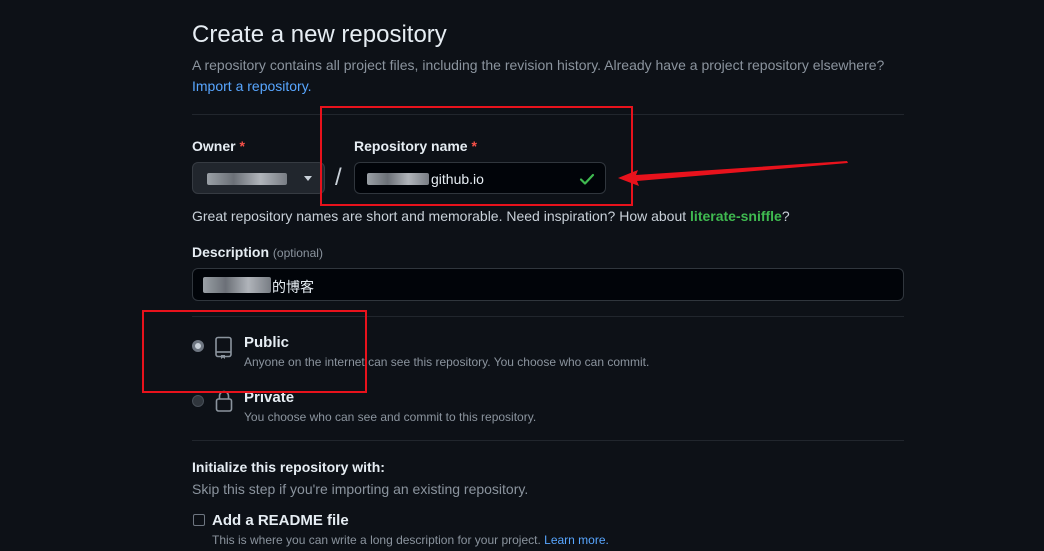  Describe the element at coordinates (257, 252) in the screenshot. I see `description-label: Description (optional)` at that location.